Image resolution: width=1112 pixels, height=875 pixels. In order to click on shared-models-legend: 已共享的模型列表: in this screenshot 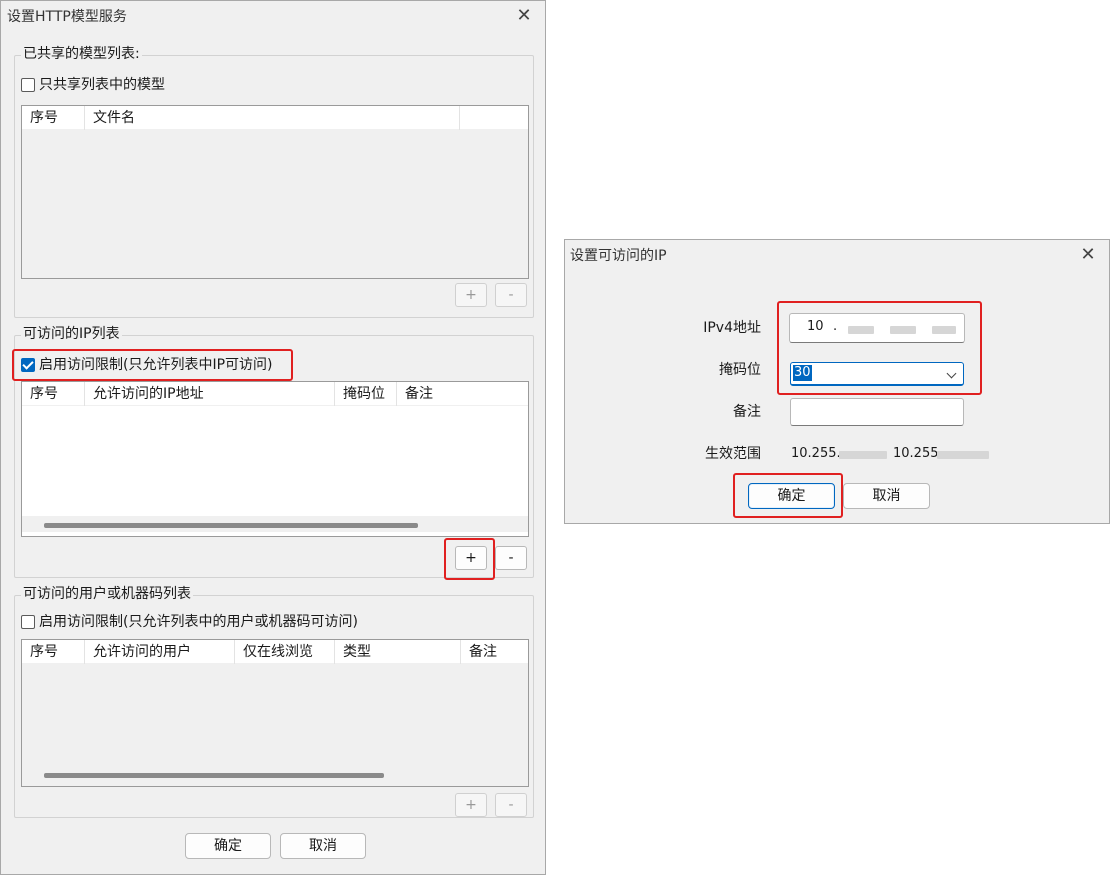, I will do `click(81, 54)`.